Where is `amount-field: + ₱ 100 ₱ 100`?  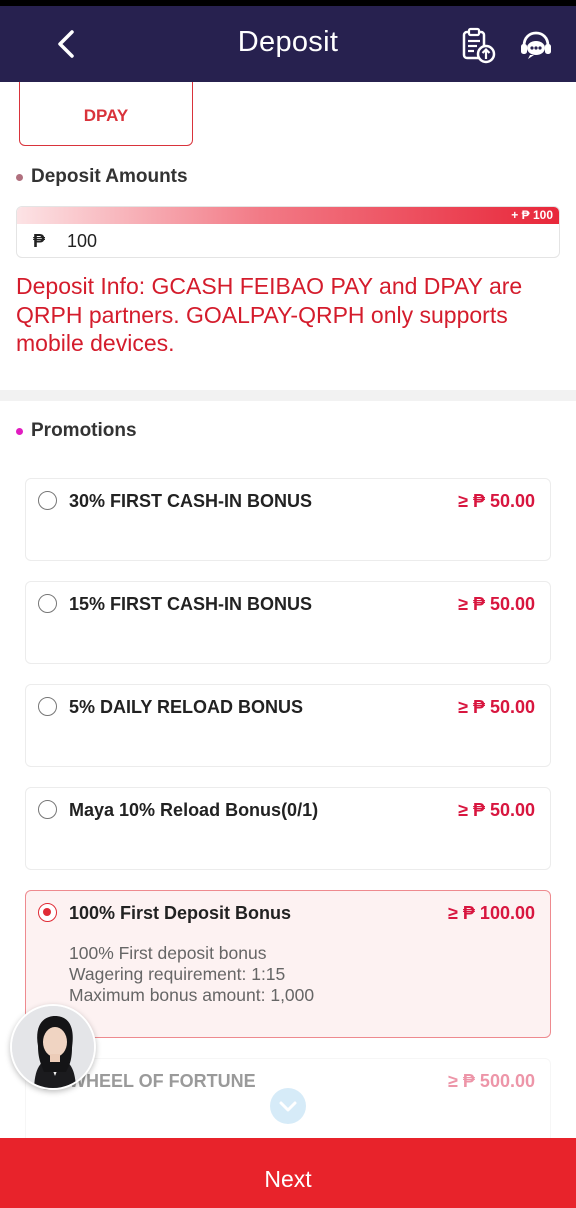
amount-field: + ₱ 100 ₱ 100 is located at coordinates (288, 232).